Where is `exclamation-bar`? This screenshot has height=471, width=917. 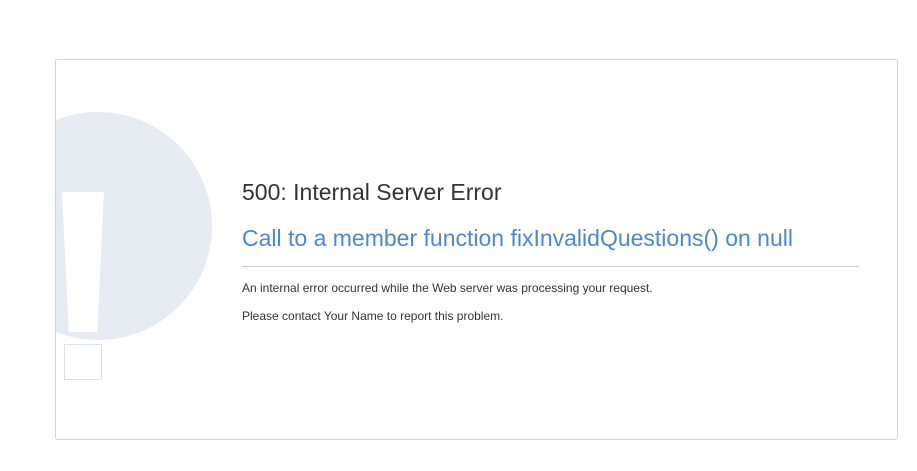 exclamation-bar is located at coordinates (83, 262).